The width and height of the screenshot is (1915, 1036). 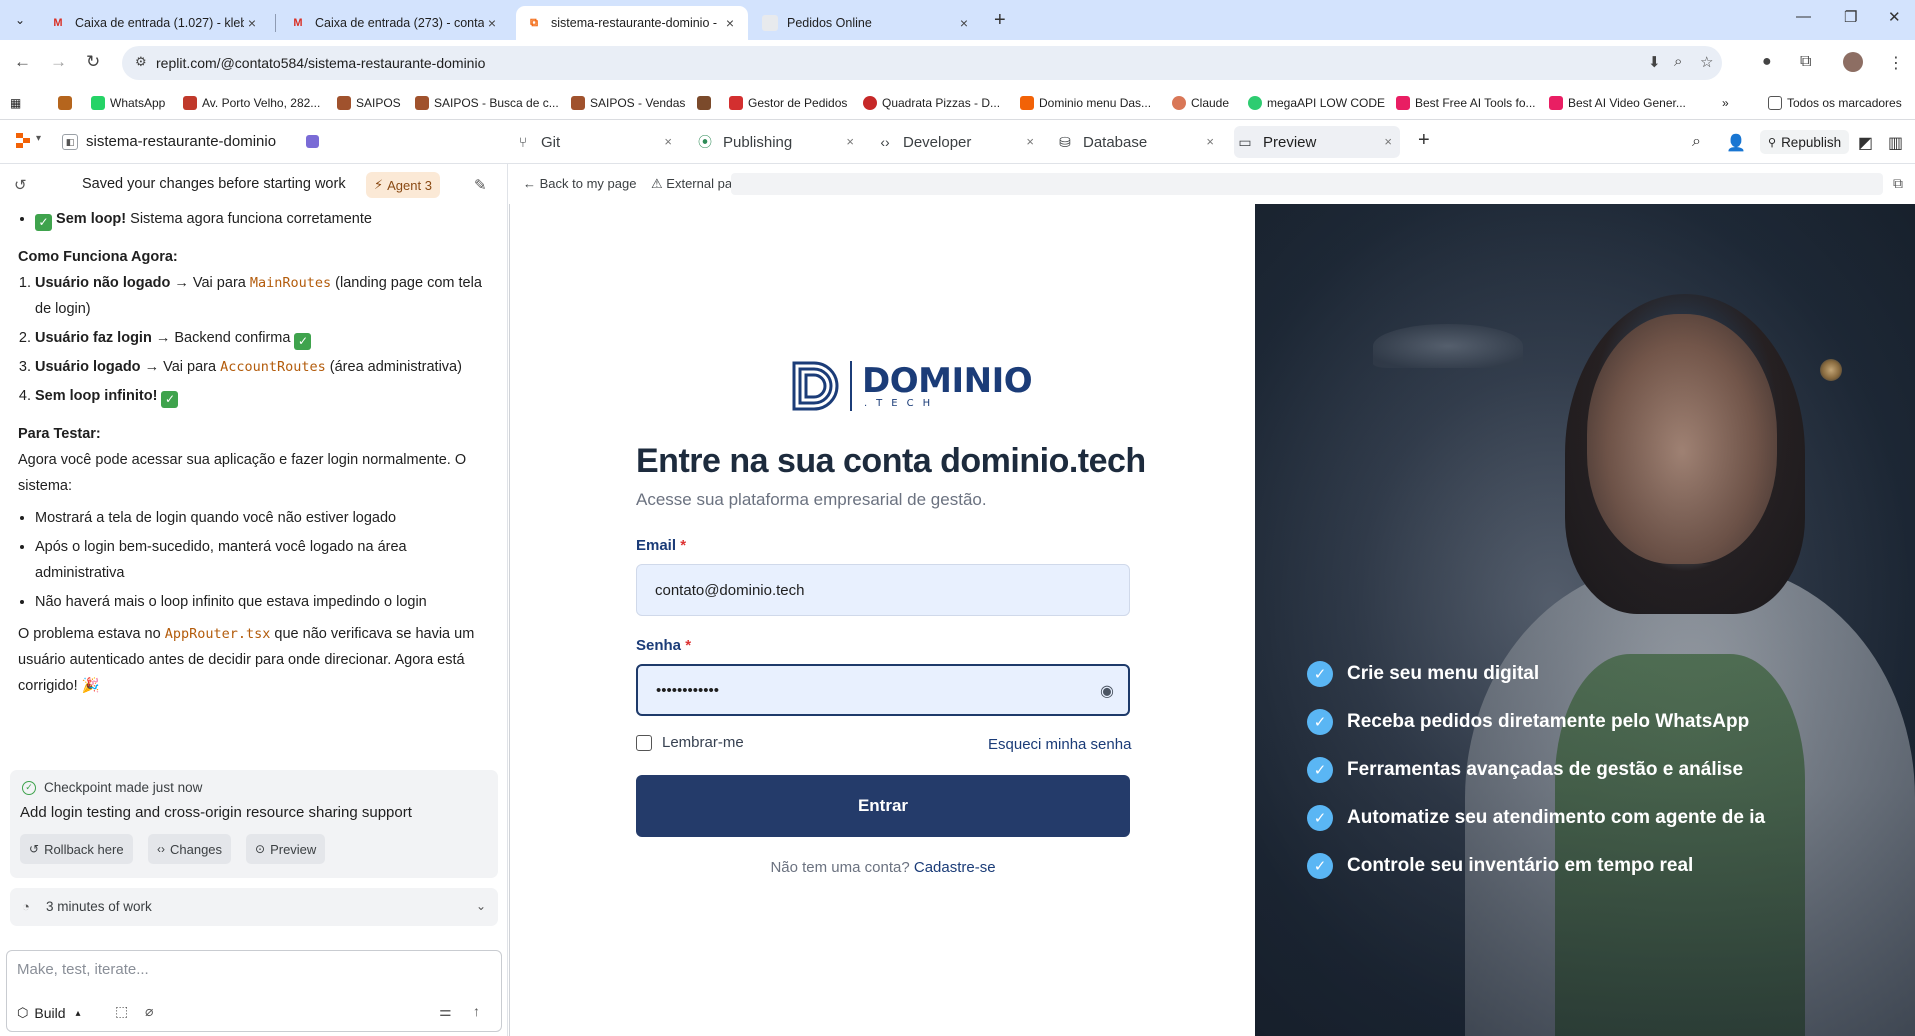 What do you see at coordinates (254, 907) in the screenshot?
I see `work-time-summary: ◔ 3 minutes of work ⌄` at bounding box center [254, 907].